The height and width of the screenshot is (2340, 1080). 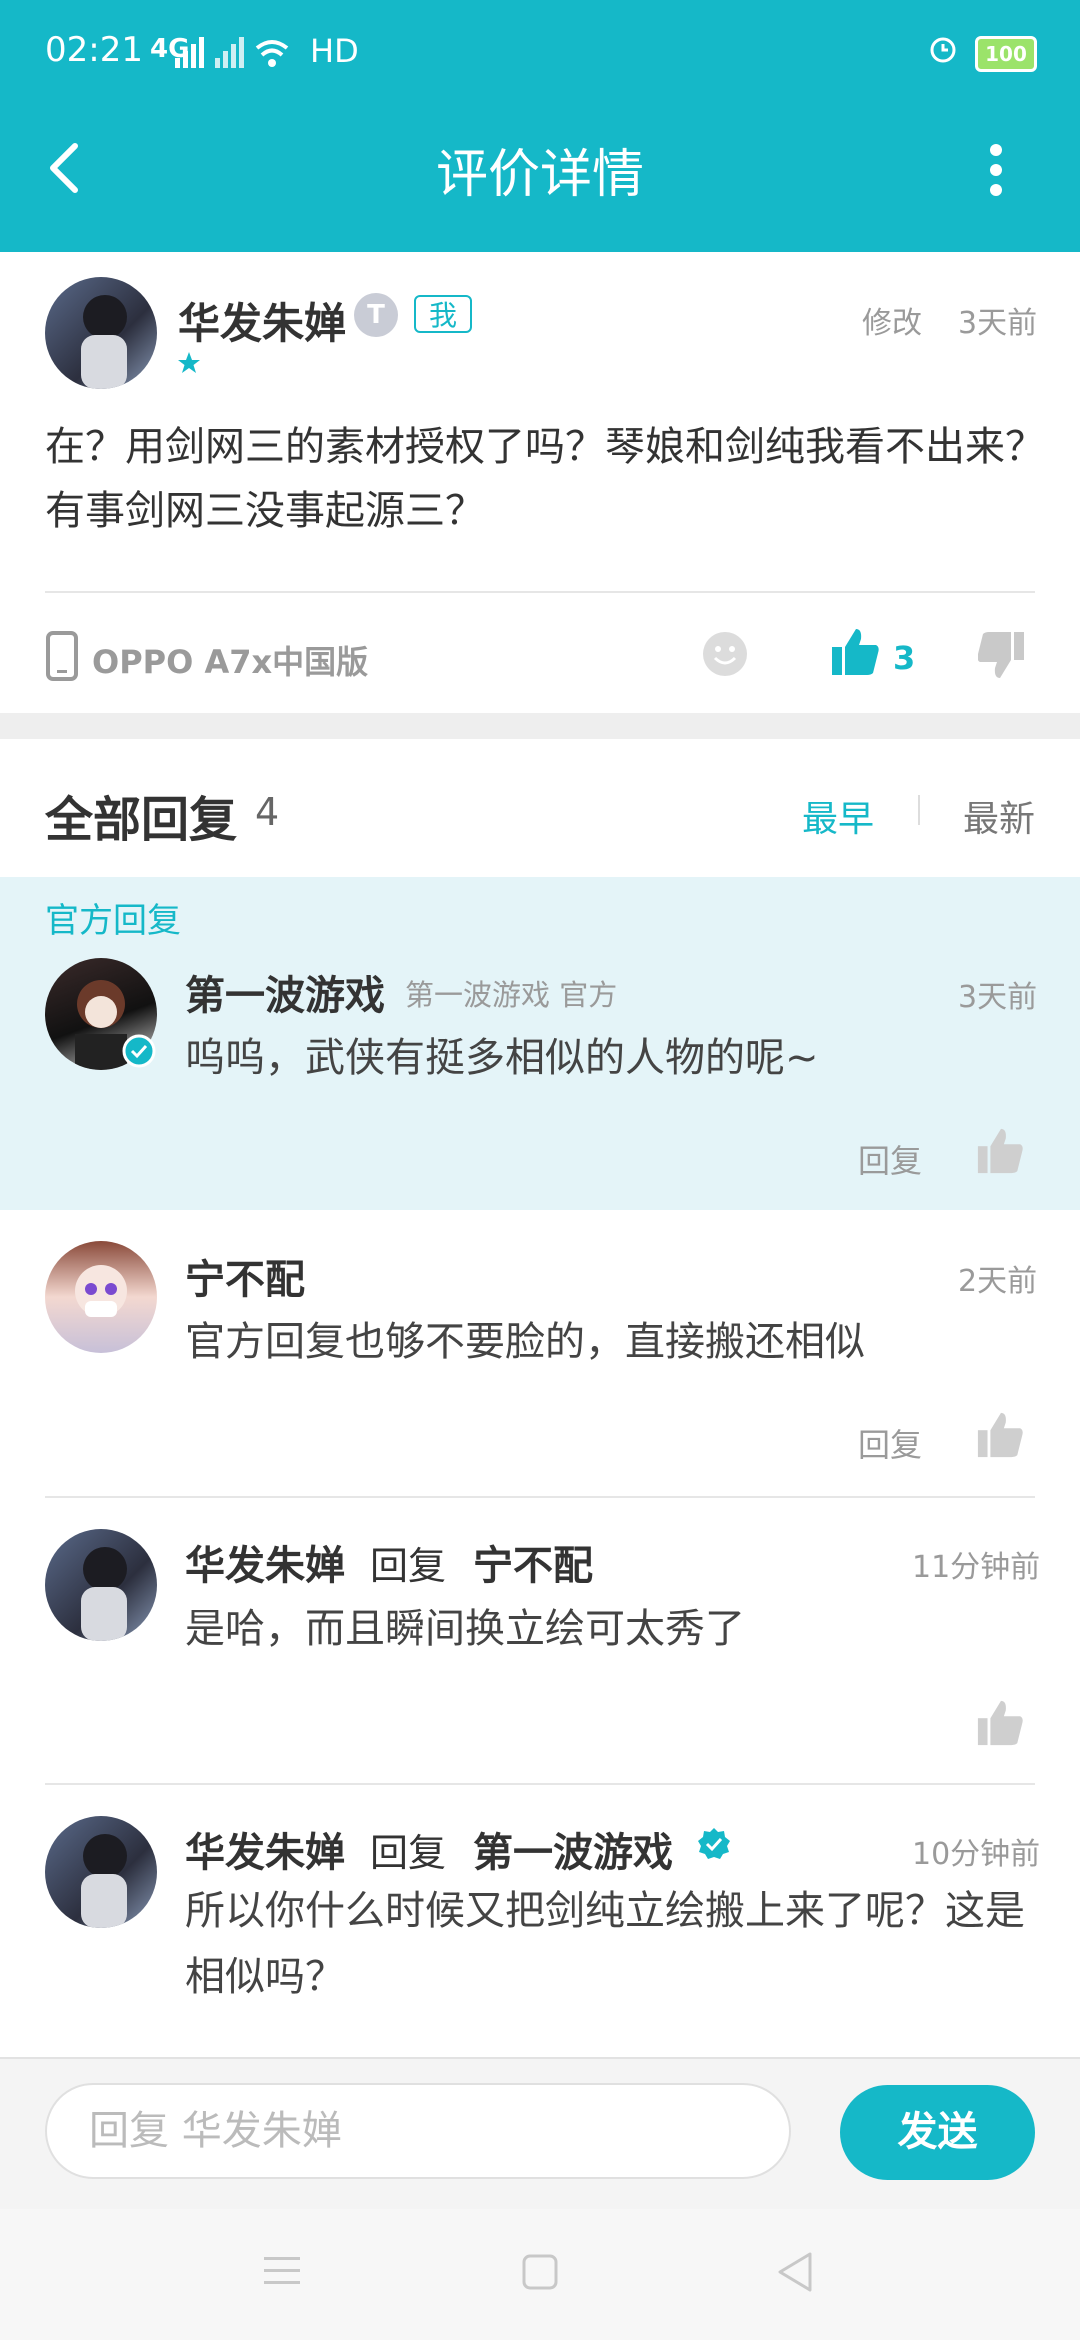 What do you see at coordinates (919, 810) in the screenshot?
I see `sort-divider` at bounding box center [919, 810].